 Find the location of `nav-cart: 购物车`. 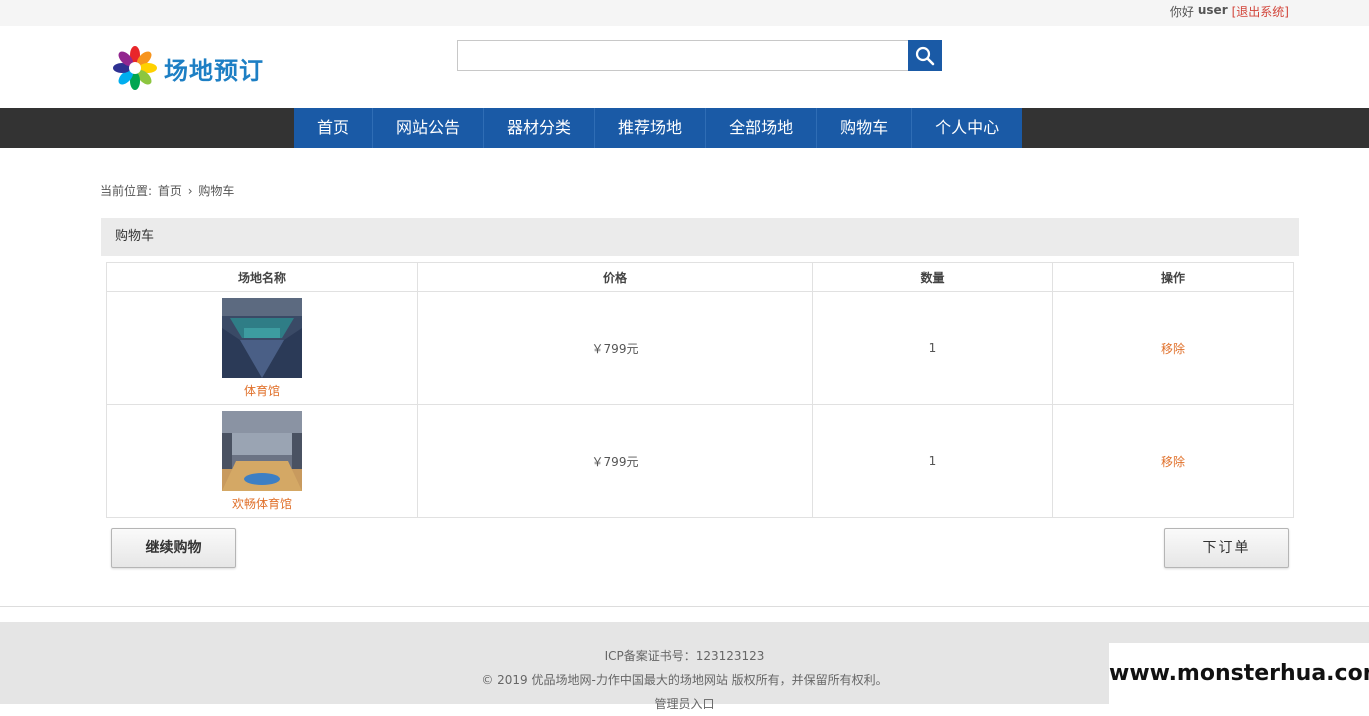

nav-cart: 购物车 is located at coordinates (865, 128).